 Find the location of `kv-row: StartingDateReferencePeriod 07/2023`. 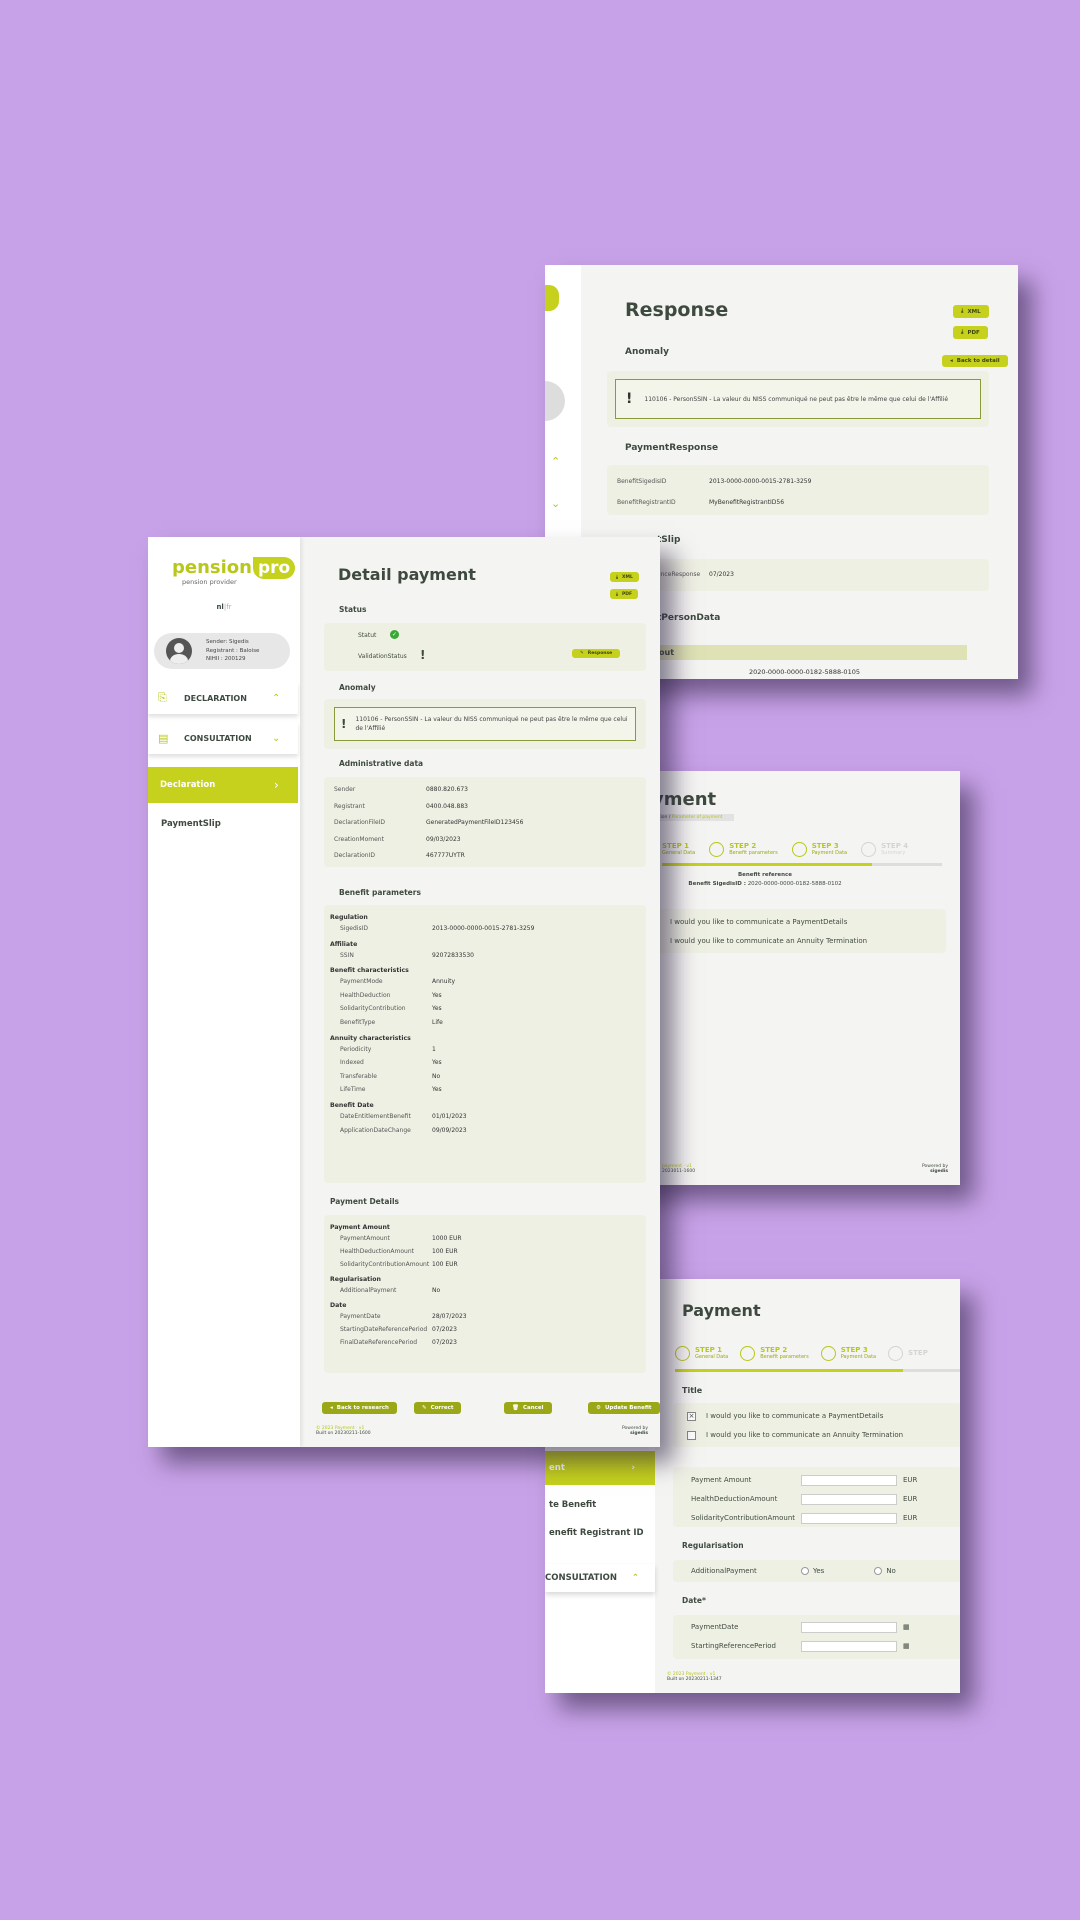

kv-row: StartingDateReferencePeriod 07/2023 is located at coordinates (485, 1329).